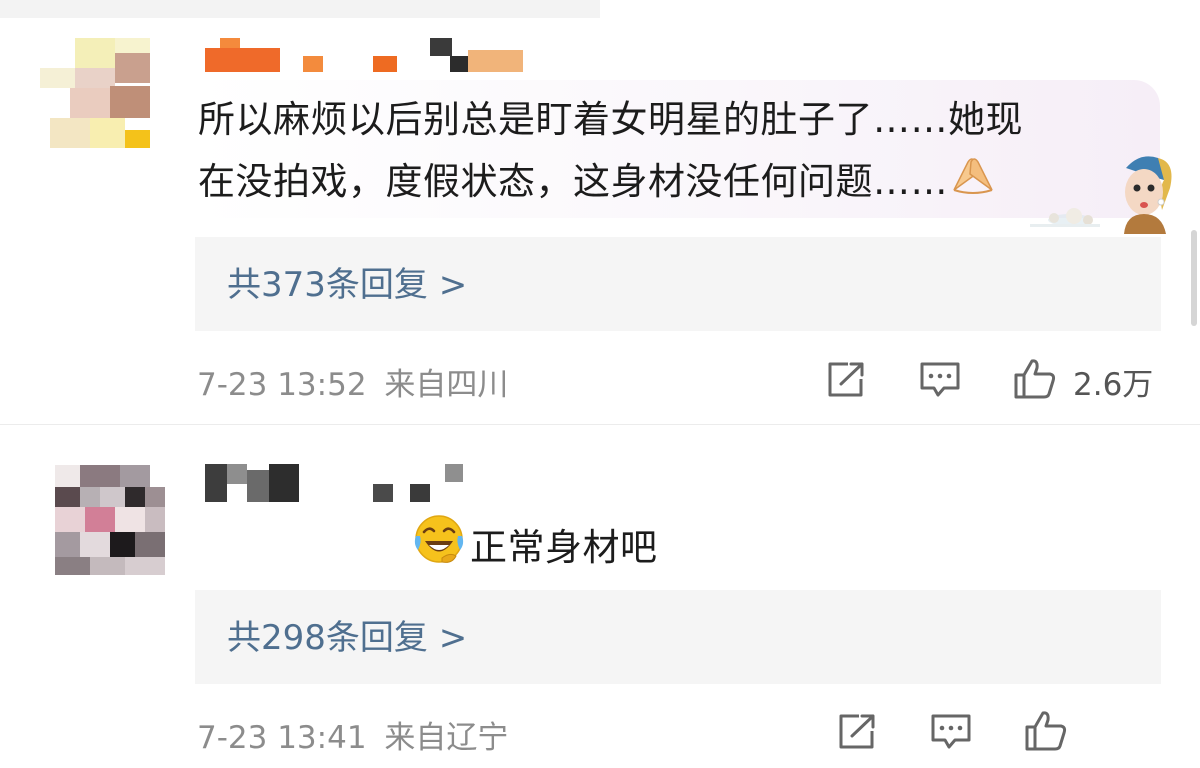 The image size is (1200, 768). Describe the element at coordinates (1194, 278) in the screenshot. I see `scrollbar` at that location.